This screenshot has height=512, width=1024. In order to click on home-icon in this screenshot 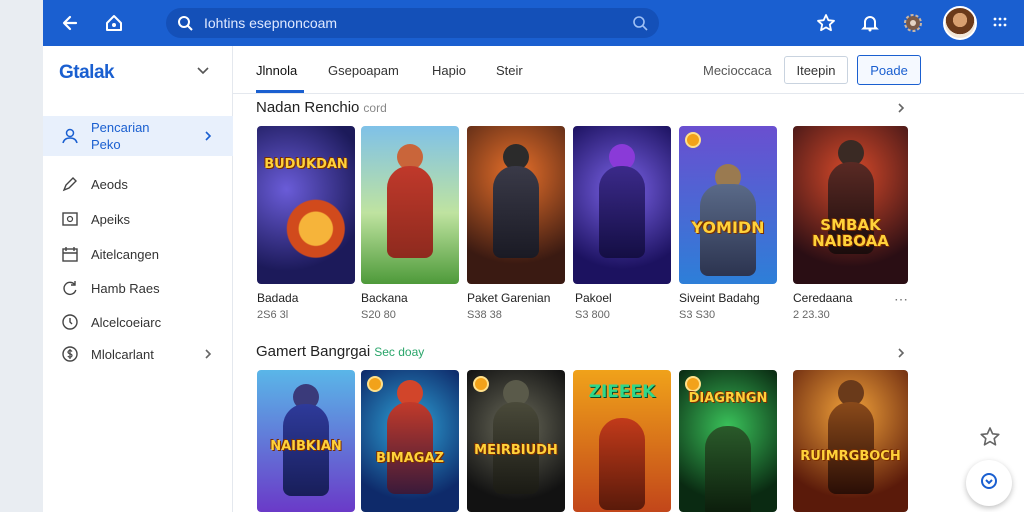, I will do `click(114, 23)`.